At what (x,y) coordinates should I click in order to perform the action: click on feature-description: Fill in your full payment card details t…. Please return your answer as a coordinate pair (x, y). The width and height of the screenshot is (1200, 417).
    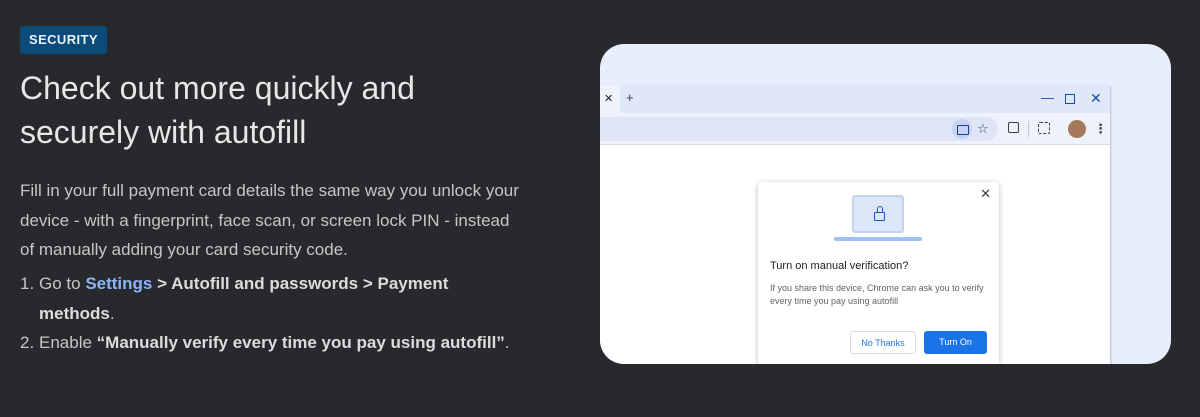
    Looking at the image, I should click on (269, 220).